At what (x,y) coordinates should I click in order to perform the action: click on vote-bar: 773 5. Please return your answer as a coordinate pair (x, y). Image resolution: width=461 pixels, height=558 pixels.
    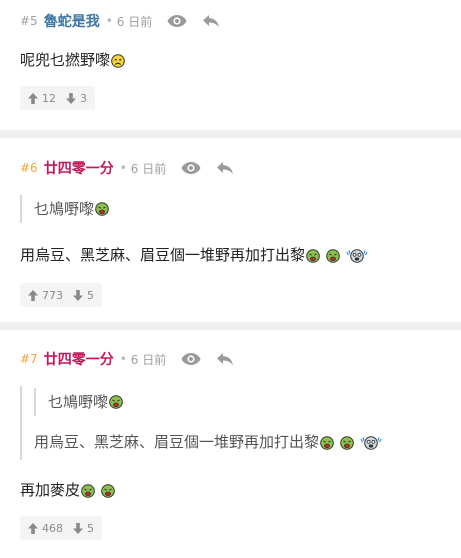
    Looking at the image, I should click on (61, 295).